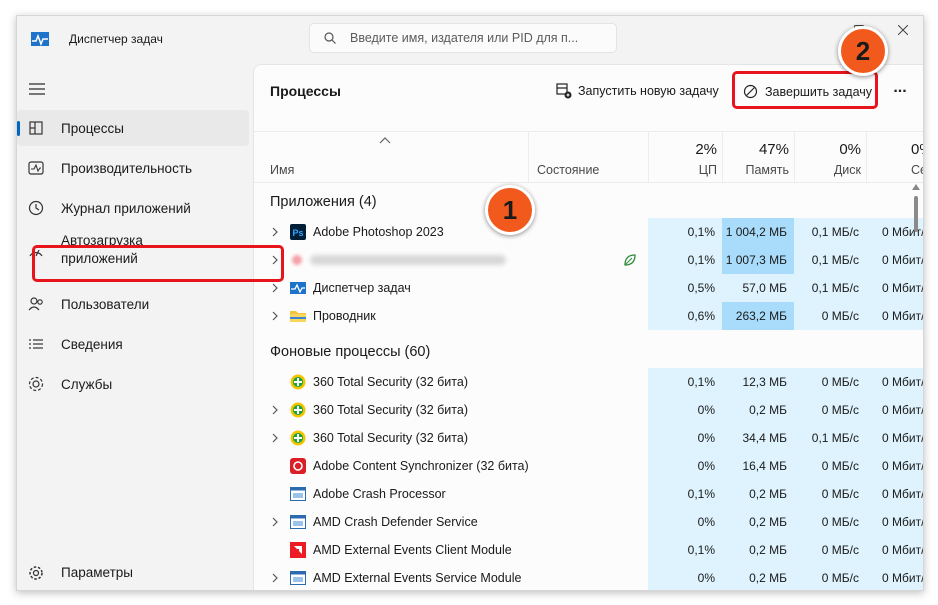  What do you see at coordinates (685, 288) in the screenshot?
I see `cpu-cell: 0,5%` at bounding box center [685, 288].